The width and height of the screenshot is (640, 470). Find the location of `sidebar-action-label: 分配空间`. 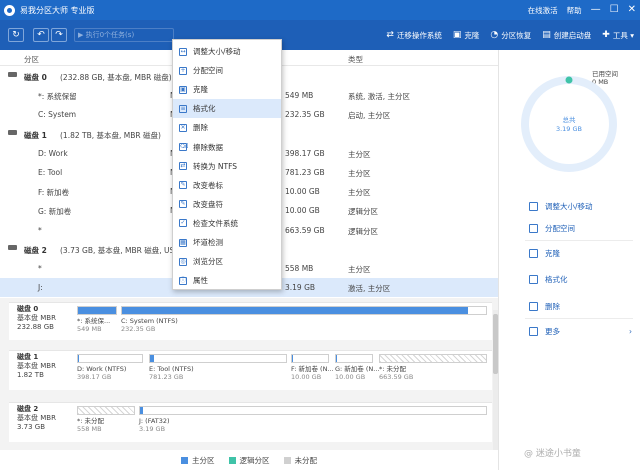

sidebar-action-label: 分配空间 is located at coordinates (560, 228).